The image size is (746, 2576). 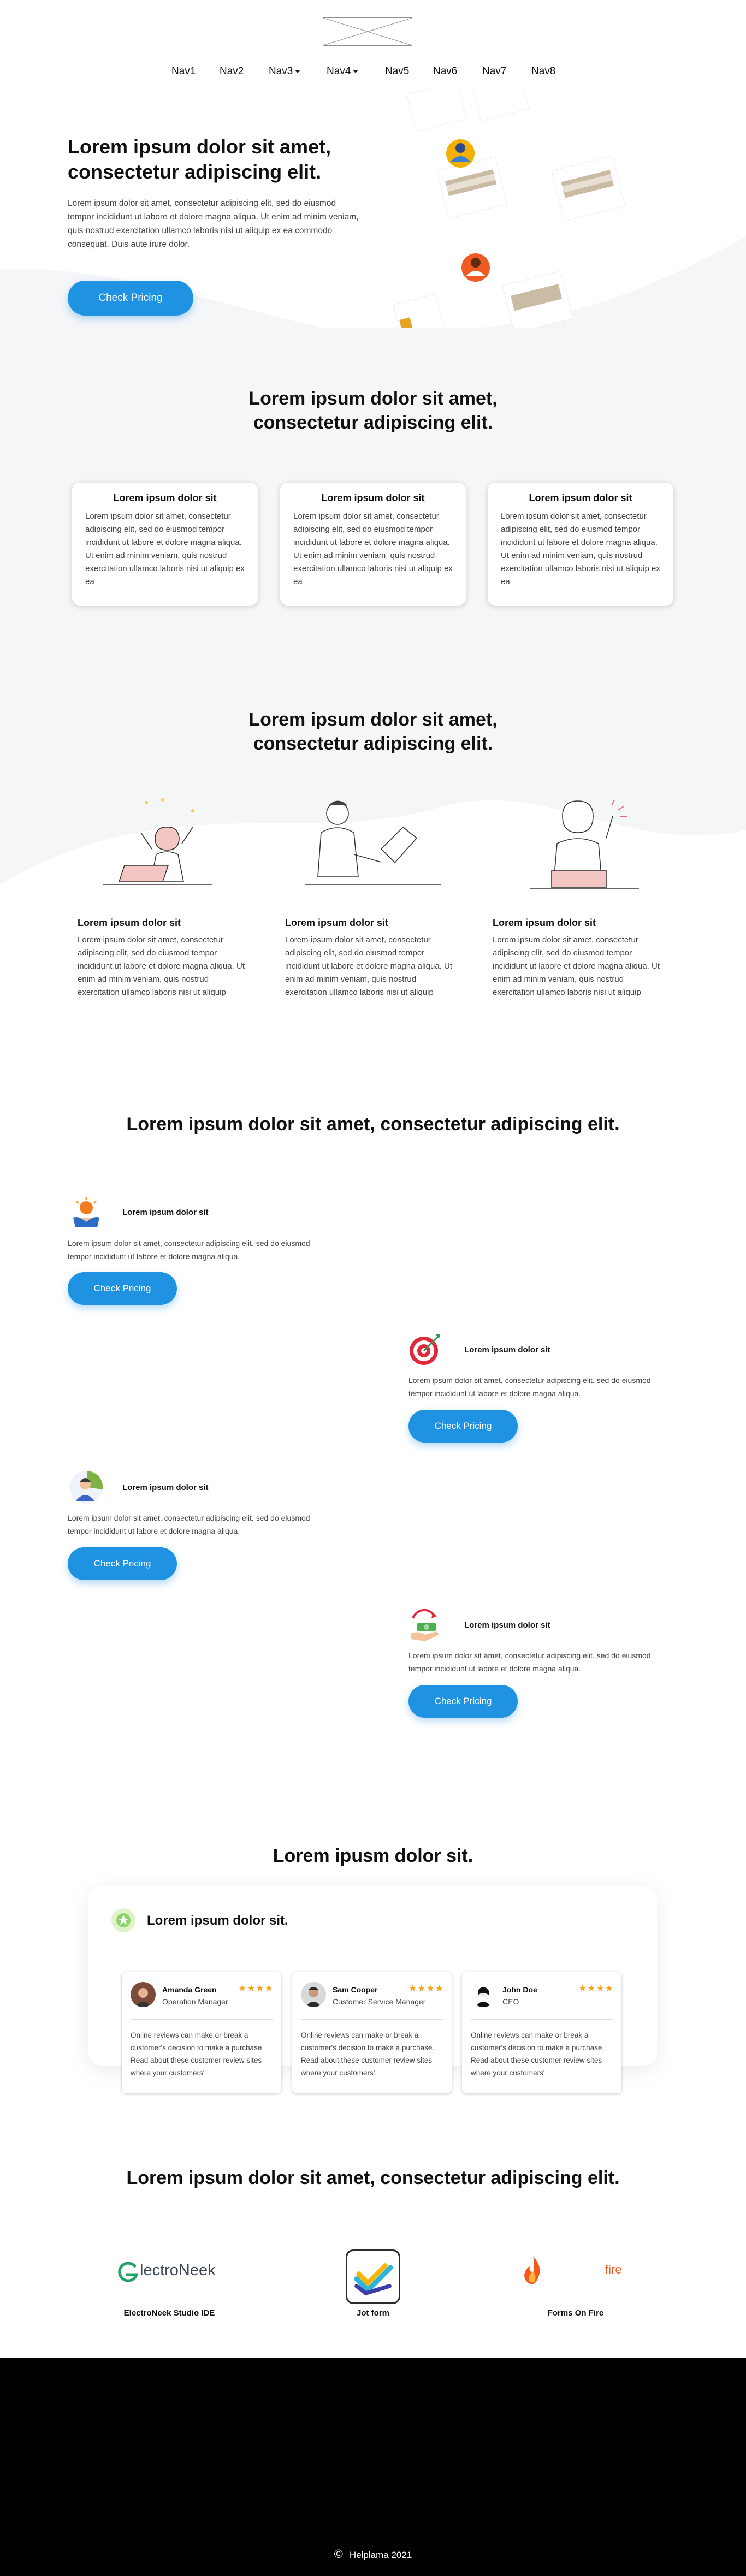 I want to click on illus-title-2: Lorem ipsum dolor sit, so click(x=337, y=922).